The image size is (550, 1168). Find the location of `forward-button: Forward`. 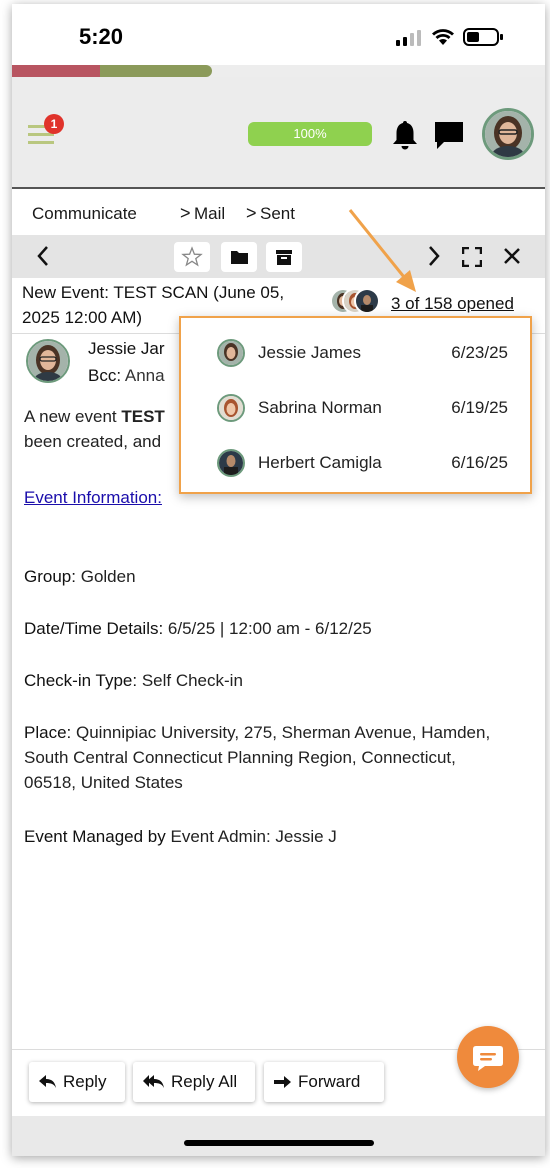

forward-button: Forward is located at coordinates (324, 1082).